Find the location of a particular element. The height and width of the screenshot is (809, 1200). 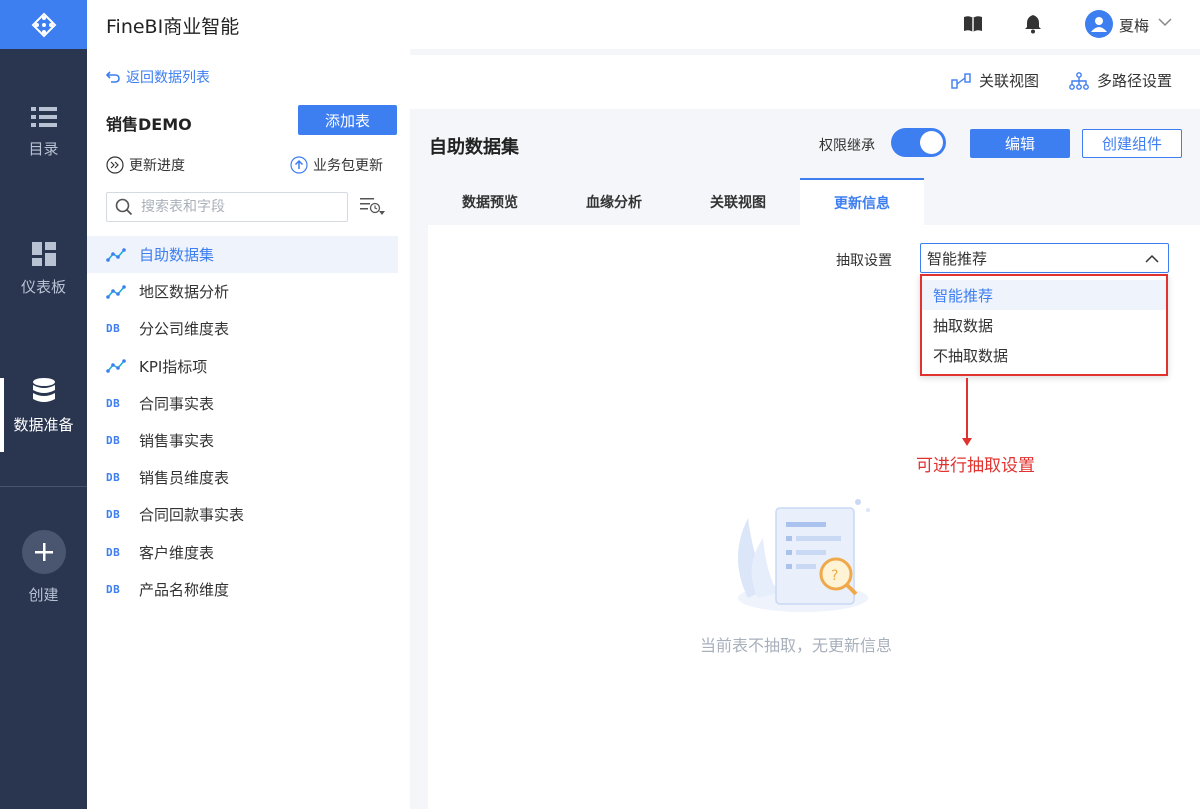

nav-item-catalog: 目录 is located at coordinates (43, 132).